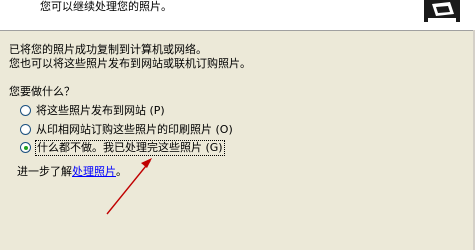 This screenshot has height=250, width=475. Describe the element at coordinates (441, 13) in the screenshot. I see `wizard-printer-icon` at that location.